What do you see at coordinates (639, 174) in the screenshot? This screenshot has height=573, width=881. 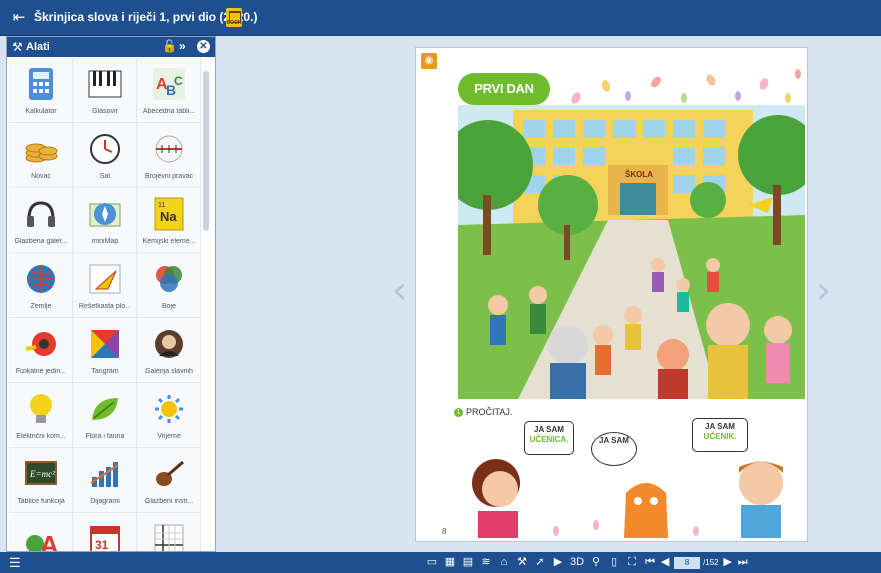 I see `school-sign: ŠKOLA` at bounding box center [639, 174].